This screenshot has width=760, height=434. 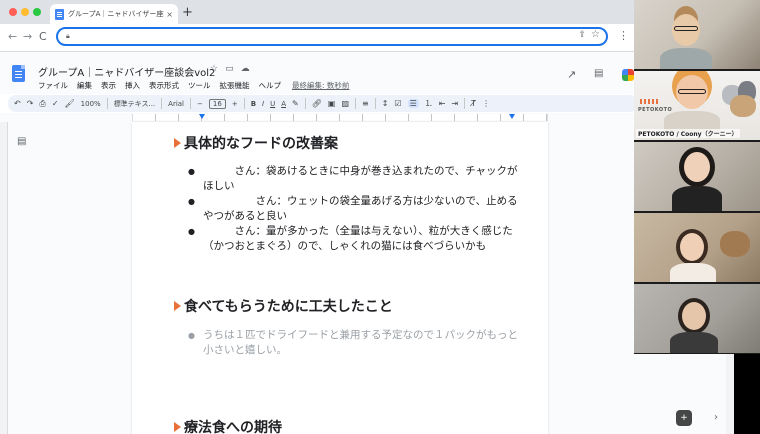 I want to click on menu-file: ファイル, so click(x=53, y=85).